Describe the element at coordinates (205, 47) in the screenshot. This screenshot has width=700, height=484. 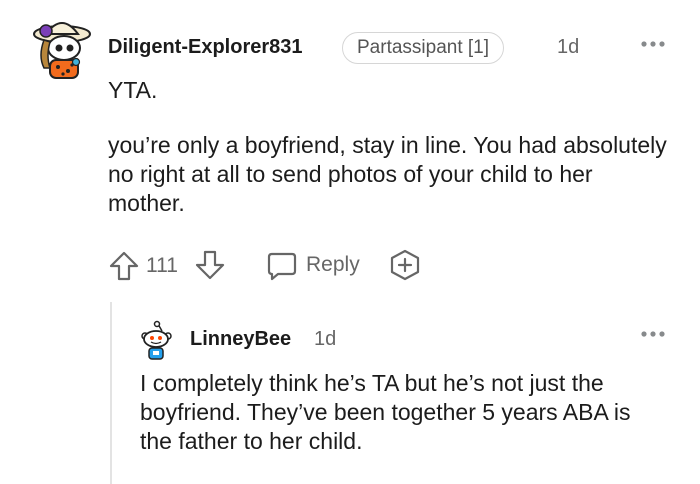
I see `comment-username: Diligent-Explorer831` at that location.